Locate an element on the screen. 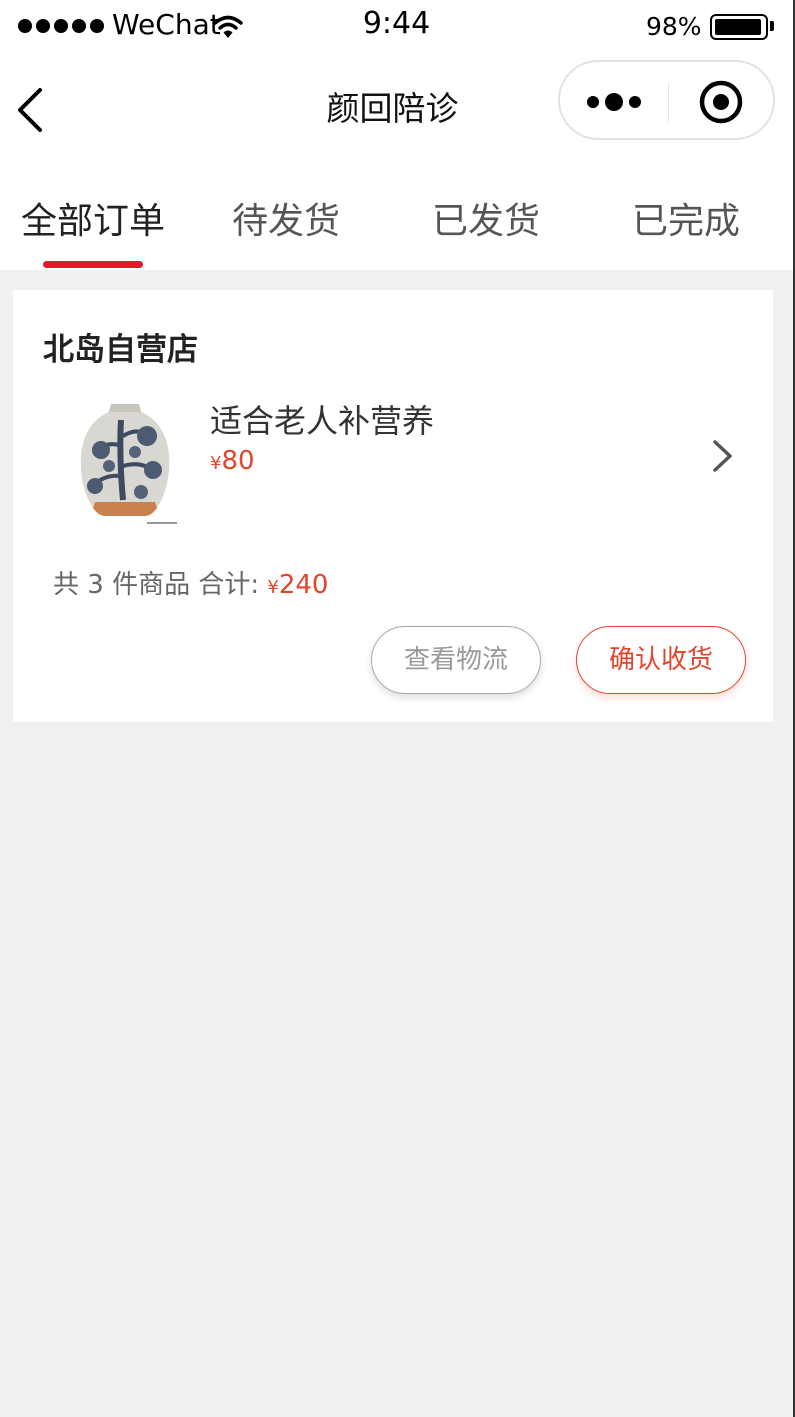  chevron-right-icon is located at coordinates (723, 456).